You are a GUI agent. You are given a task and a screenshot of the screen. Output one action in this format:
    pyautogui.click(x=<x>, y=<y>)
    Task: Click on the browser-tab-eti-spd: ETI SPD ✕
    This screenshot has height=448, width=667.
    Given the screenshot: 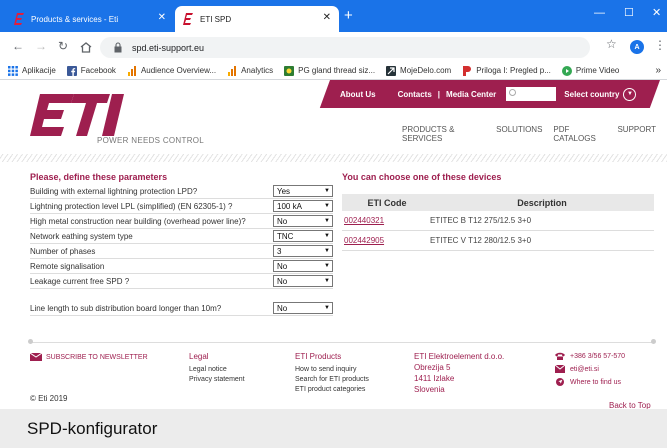 What is the action you would take?
    pyautogui.click(x=257, y=19)
    